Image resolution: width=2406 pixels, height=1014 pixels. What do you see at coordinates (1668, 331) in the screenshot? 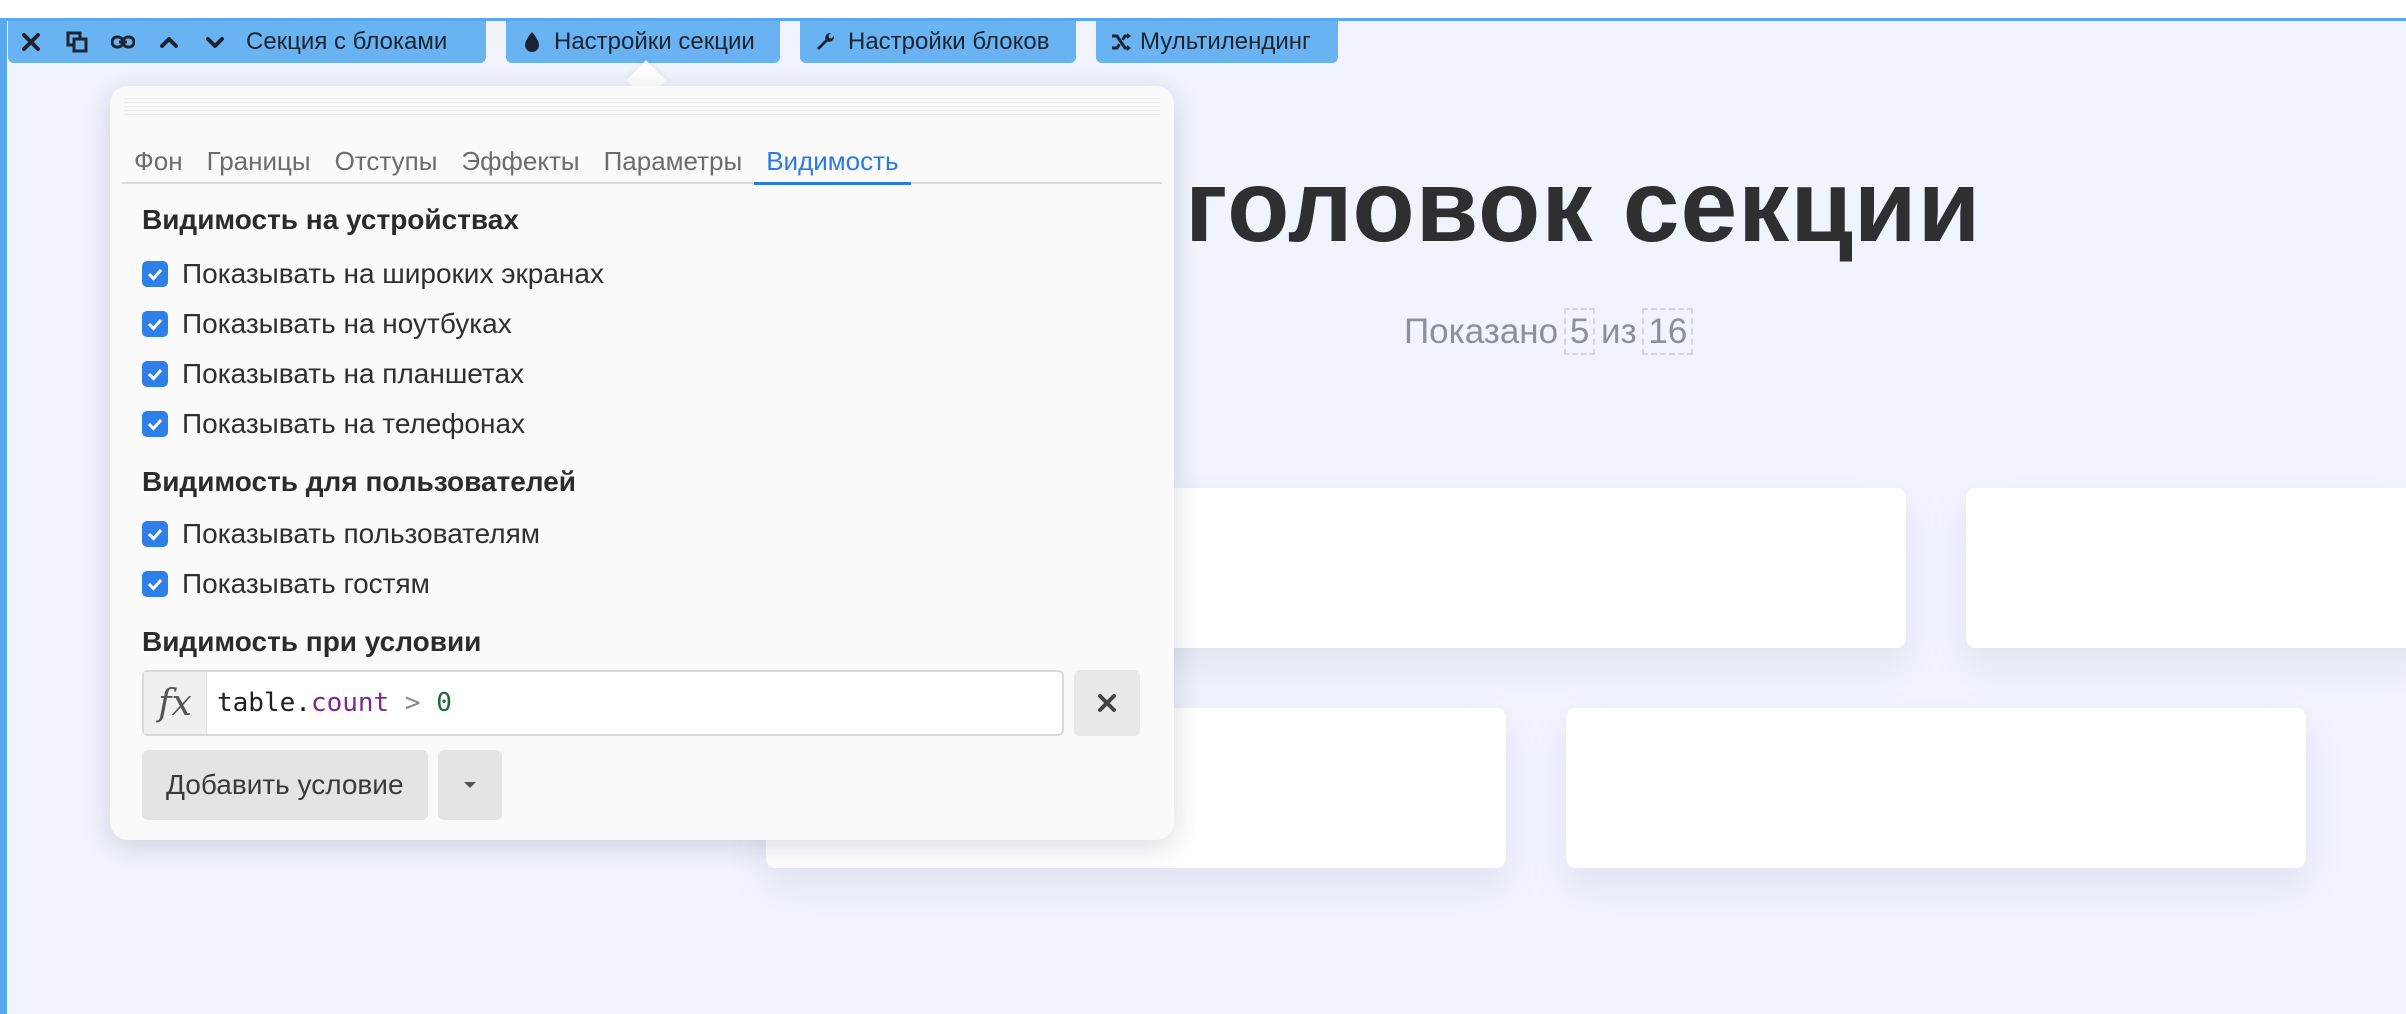
I see `shown-total: 16` at bounding box center [1668, 331].